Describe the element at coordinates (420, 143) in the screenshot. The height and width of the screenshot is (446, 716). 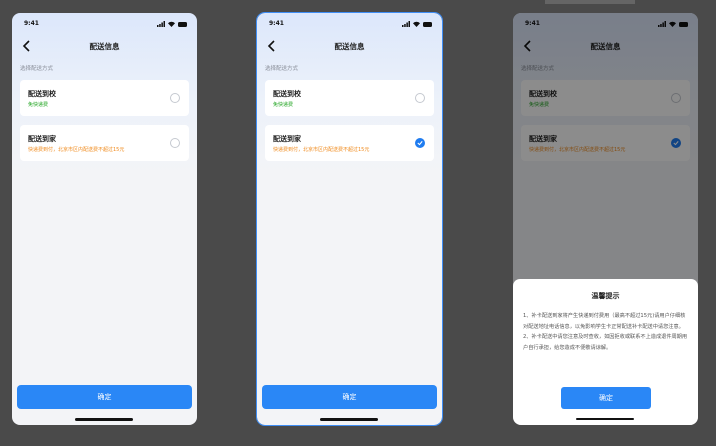
I see `radio-checked-icon` at that location.